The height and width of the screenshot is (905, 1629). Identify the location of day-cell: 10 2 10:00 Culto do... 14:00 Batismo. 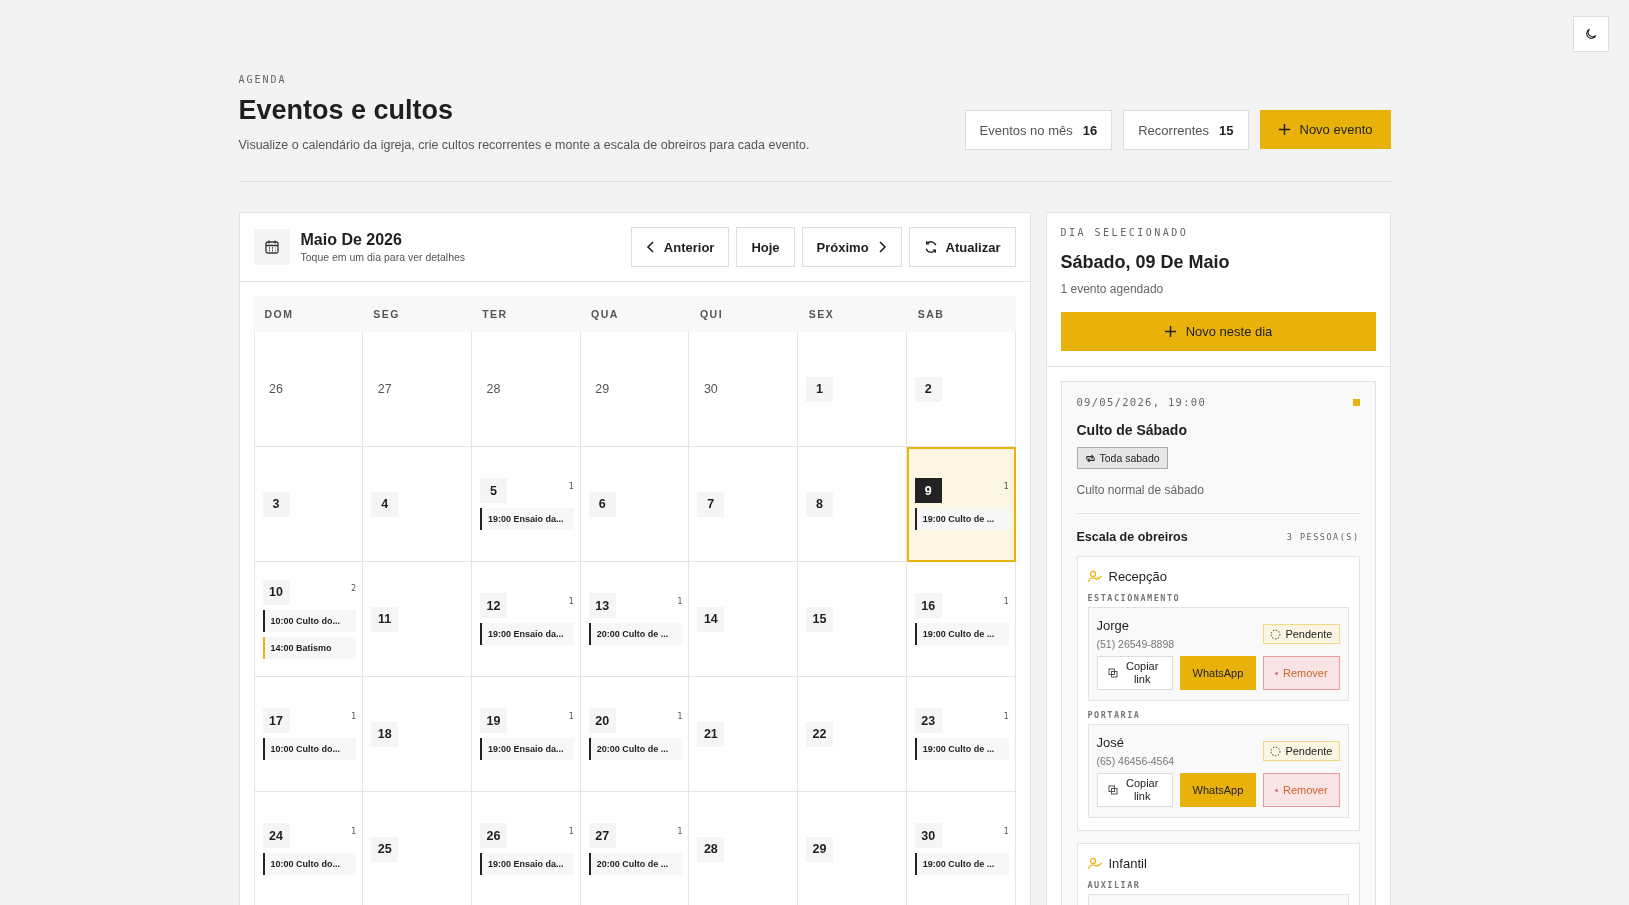
(309, 619).